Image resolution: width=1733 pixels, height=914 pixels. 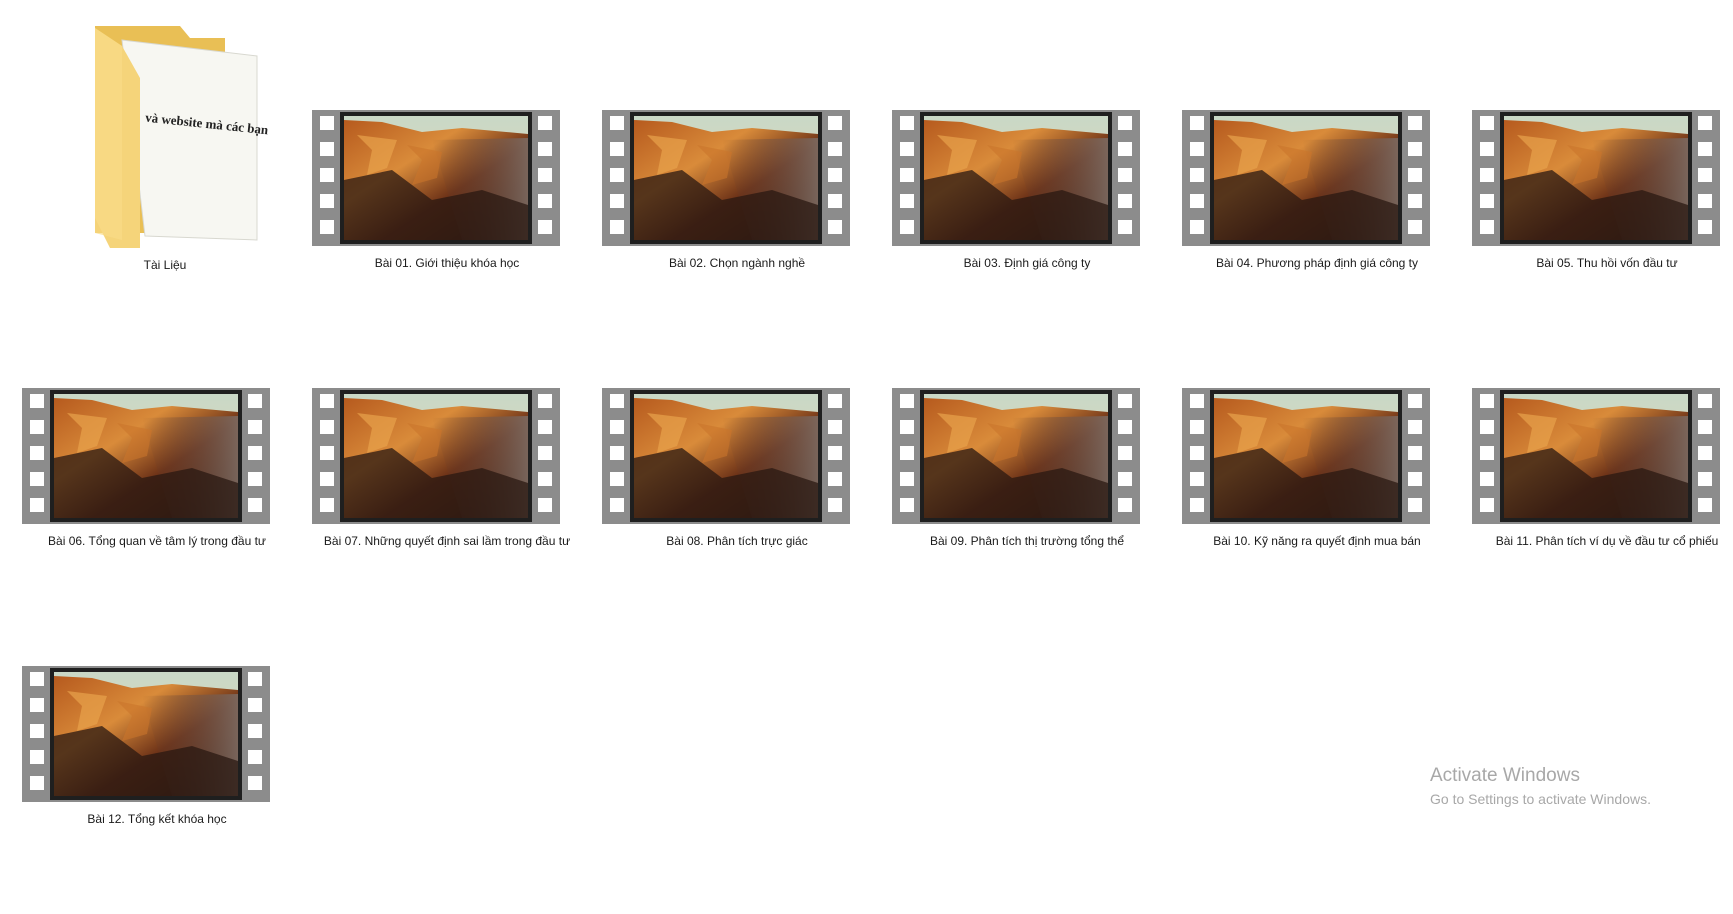 I want to click on video-item: Bài 06. Tổng quan về tâm lý trong đầu tư, so click(x=147, y=508).